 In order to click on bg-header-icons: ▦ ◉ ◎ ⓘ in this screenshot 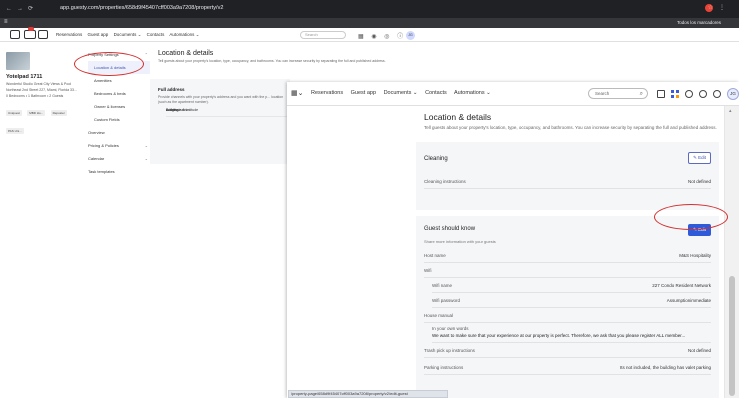, I will do `click(382, 35)`.